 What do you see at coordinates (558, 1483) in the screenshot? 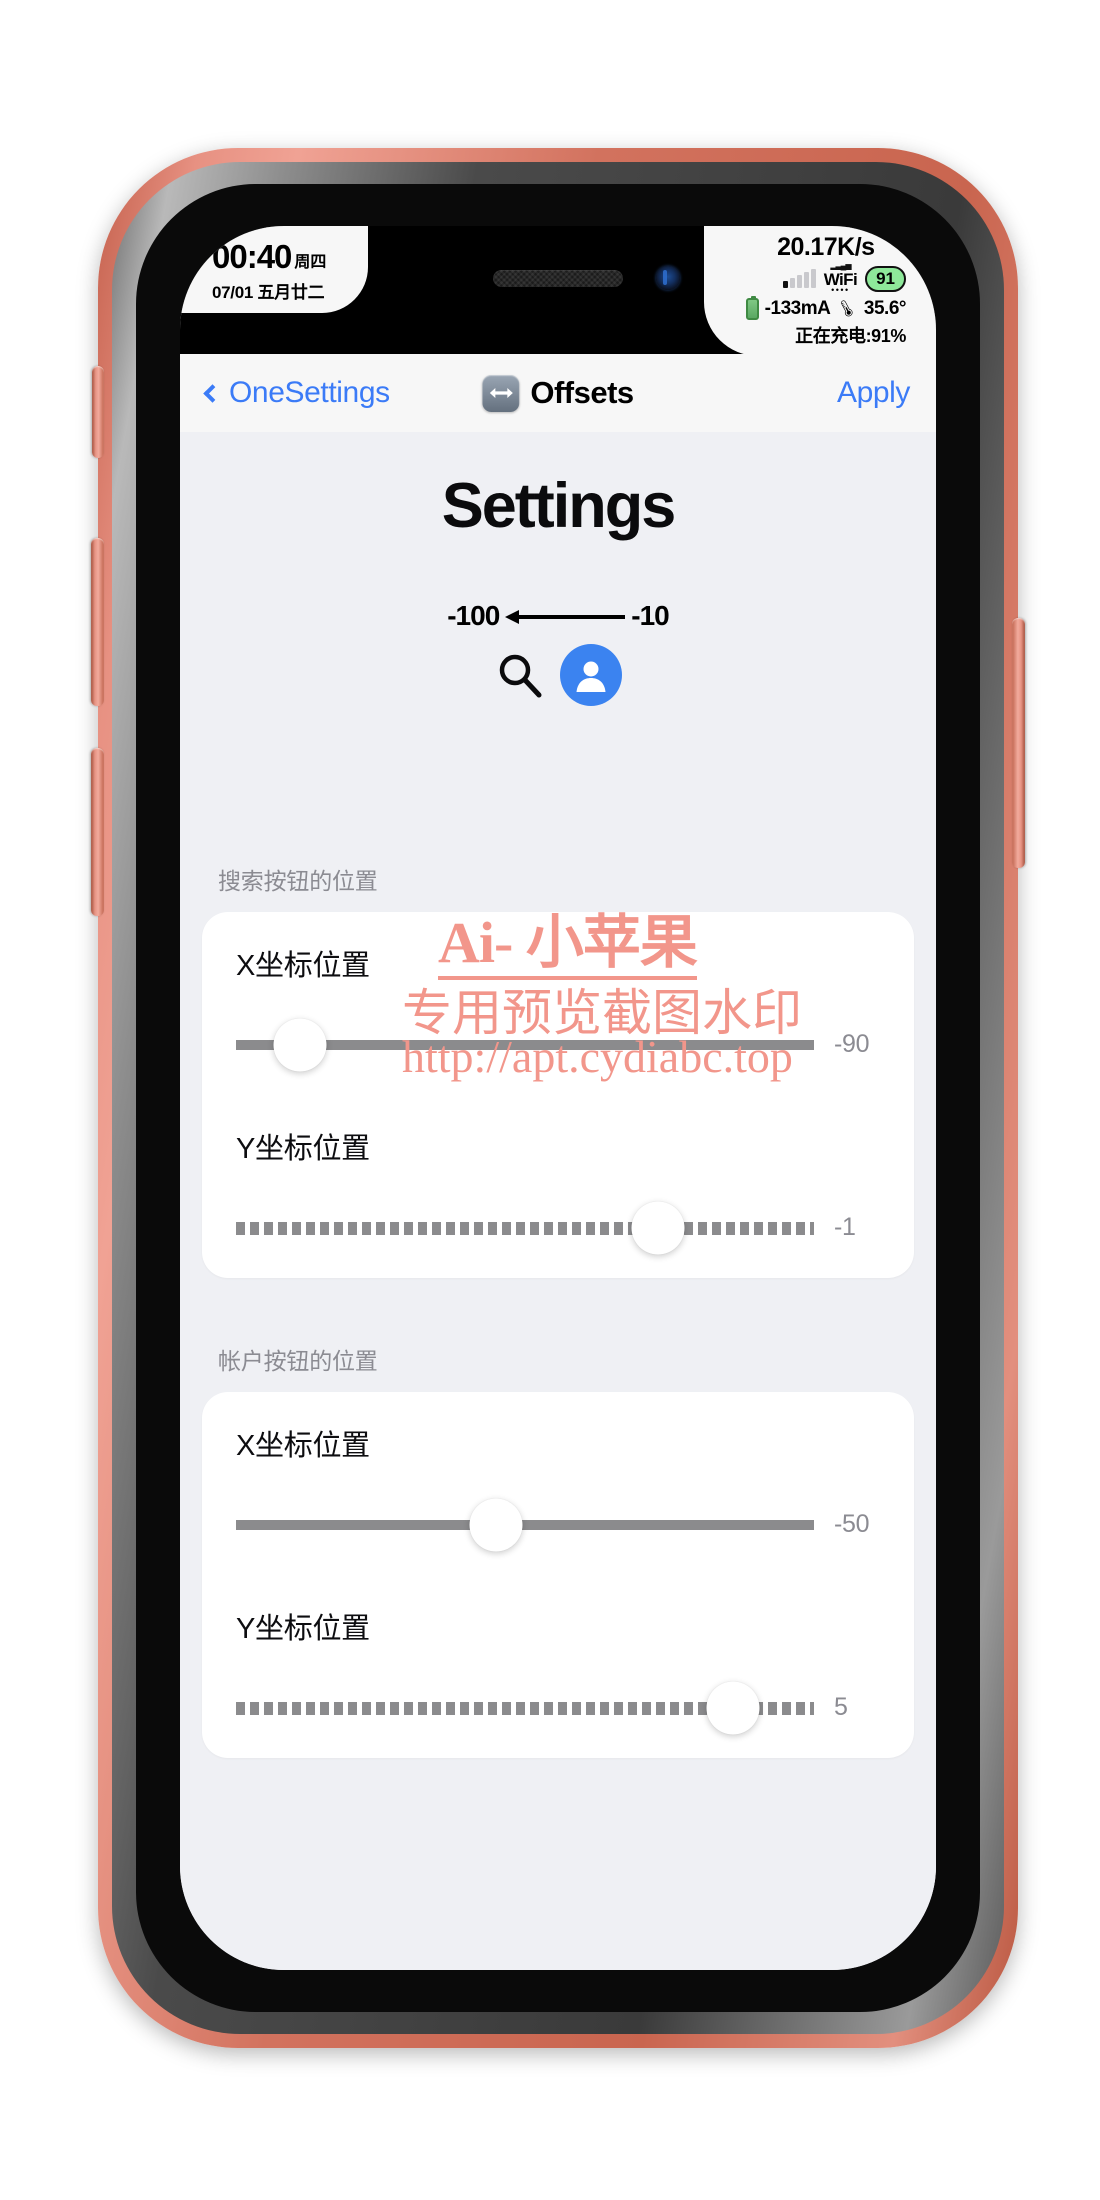
I see `slider-row: X坐标位置 -50` at bounding box center [558, 1483].